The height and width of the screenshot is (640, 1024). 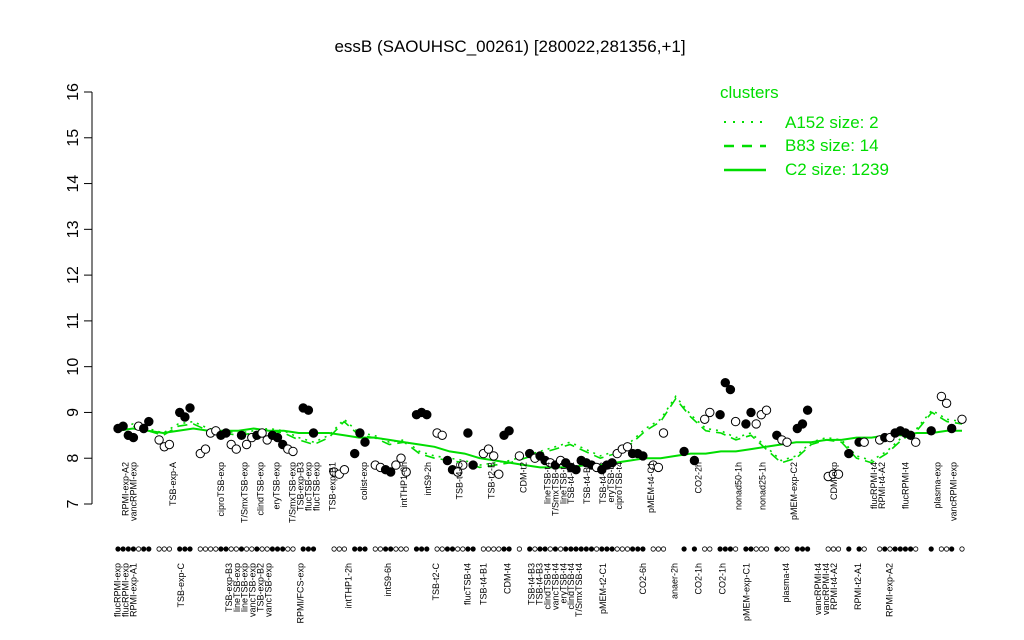 What do you see at coordinates (738, 486) in the screenshot?
I see `sample-label: nonad50-1h` at bounding box center [738, 486].